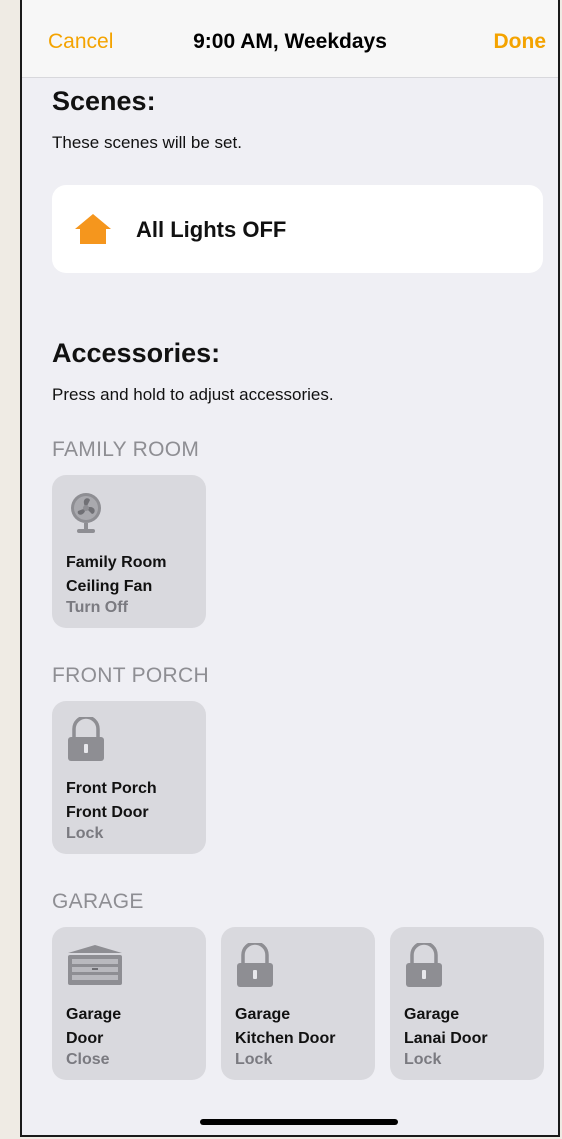  What do you see at coordinates (467, 1003) in the screenshot?
I see `tile-garage-lanai-door: Garage Lanai Door Lock` at bounding box center [467, 1003].